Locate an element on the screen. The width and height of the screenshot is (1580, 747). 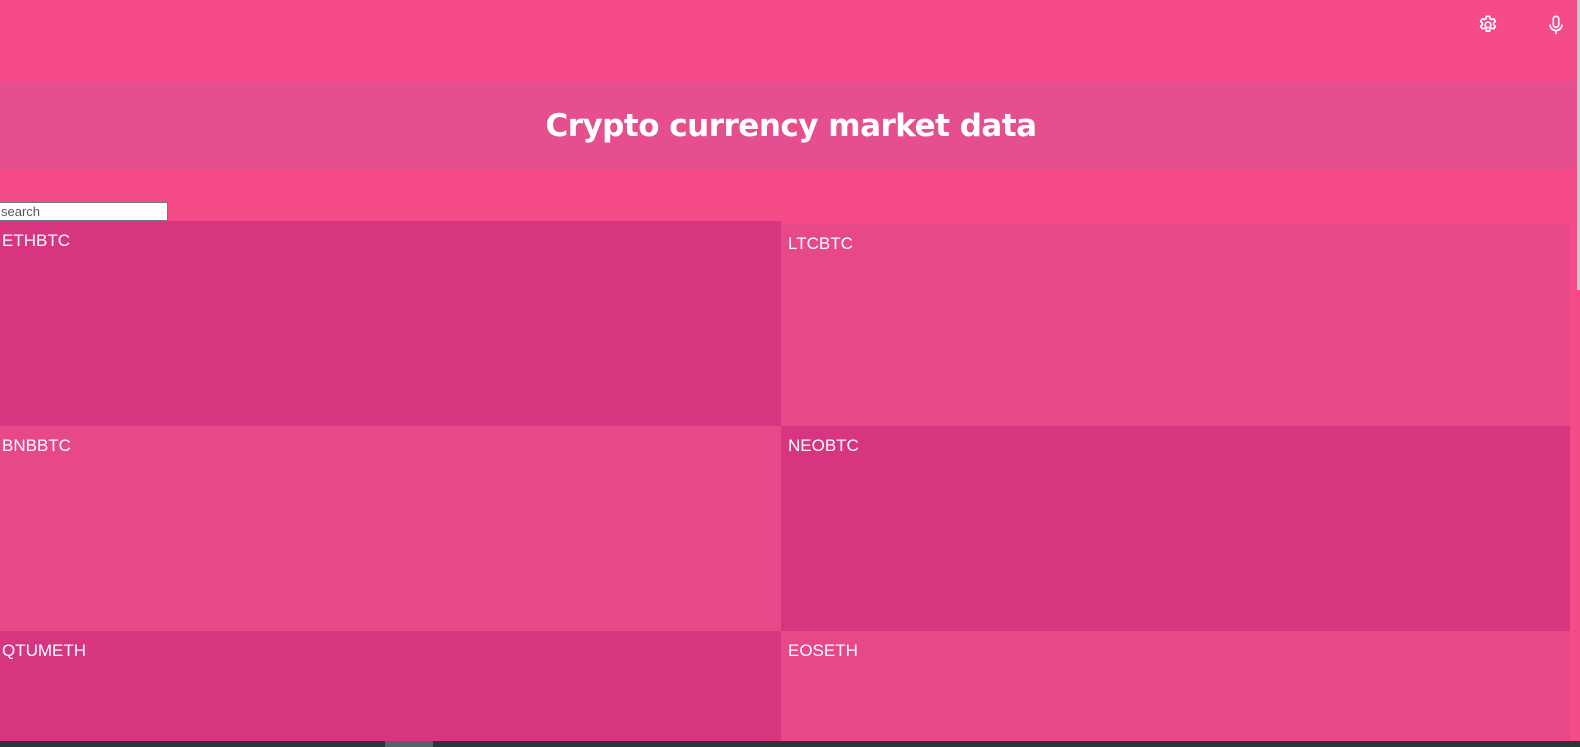
title-banner: Crypto currency market data is located at coordinates (788, 126).